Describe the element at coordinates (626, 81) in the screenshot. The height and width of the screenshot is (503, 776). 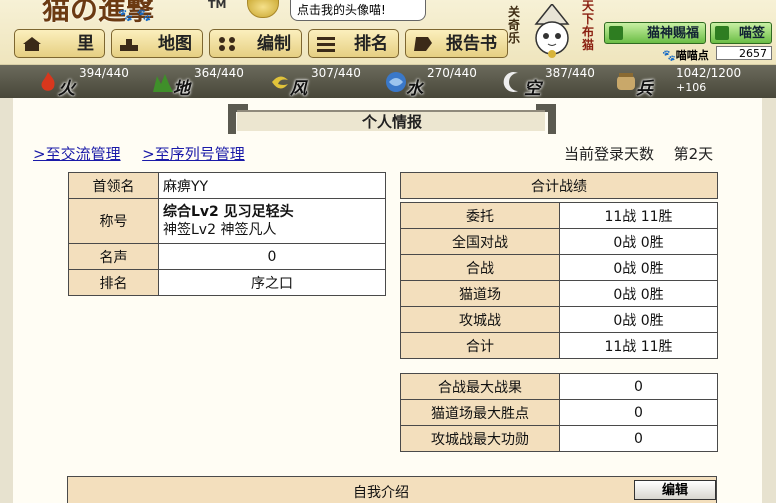
I see `rice-icon` at that location.